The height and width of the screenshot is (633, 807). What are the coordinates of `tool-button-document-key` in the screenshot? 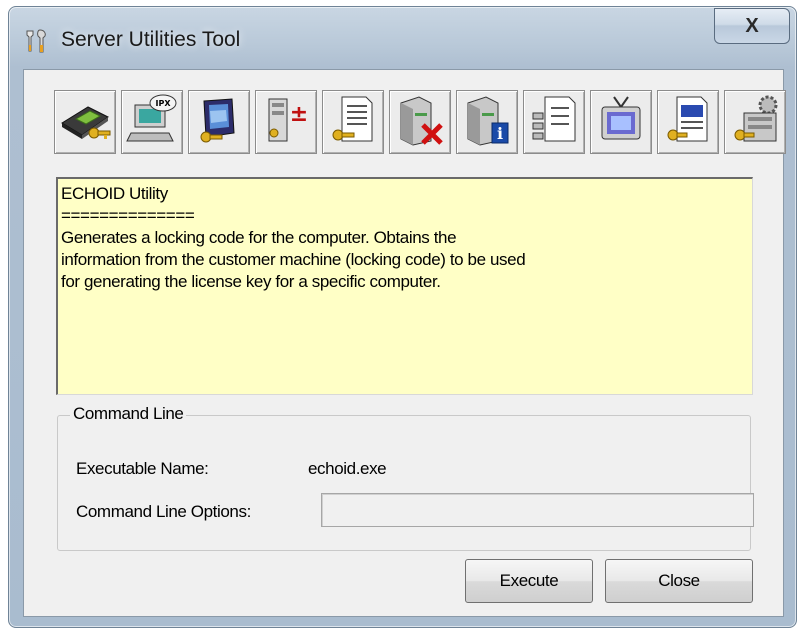 It's located at (353, 122).